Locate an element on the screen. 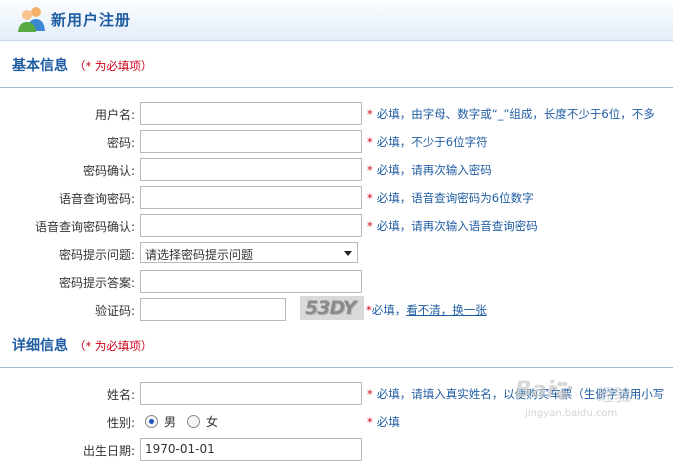 The height and width of the screenshot is (463, 673). security-question-row: 密码提示问题: 请选择密码提示问题 is located at coordinates (336, 254).